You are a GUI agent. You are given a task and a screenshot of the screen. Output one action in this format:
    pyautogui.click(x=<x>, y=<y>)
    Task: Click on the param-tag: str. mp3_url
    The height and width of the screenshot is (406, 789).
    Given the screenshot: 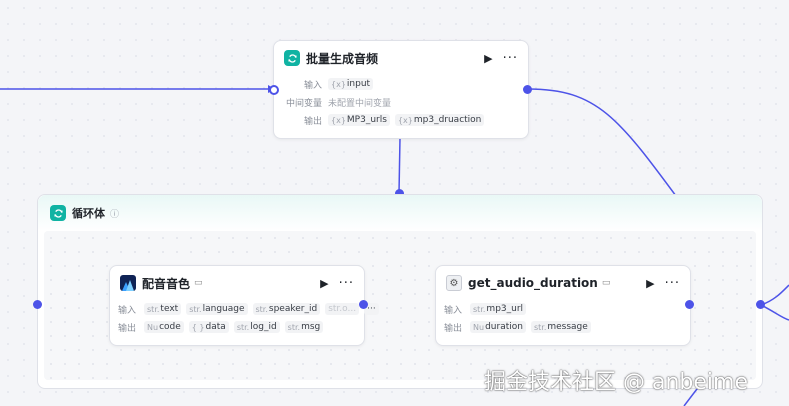 What is the action you would take?
    pyautogui.click(x=498, y=309)
    